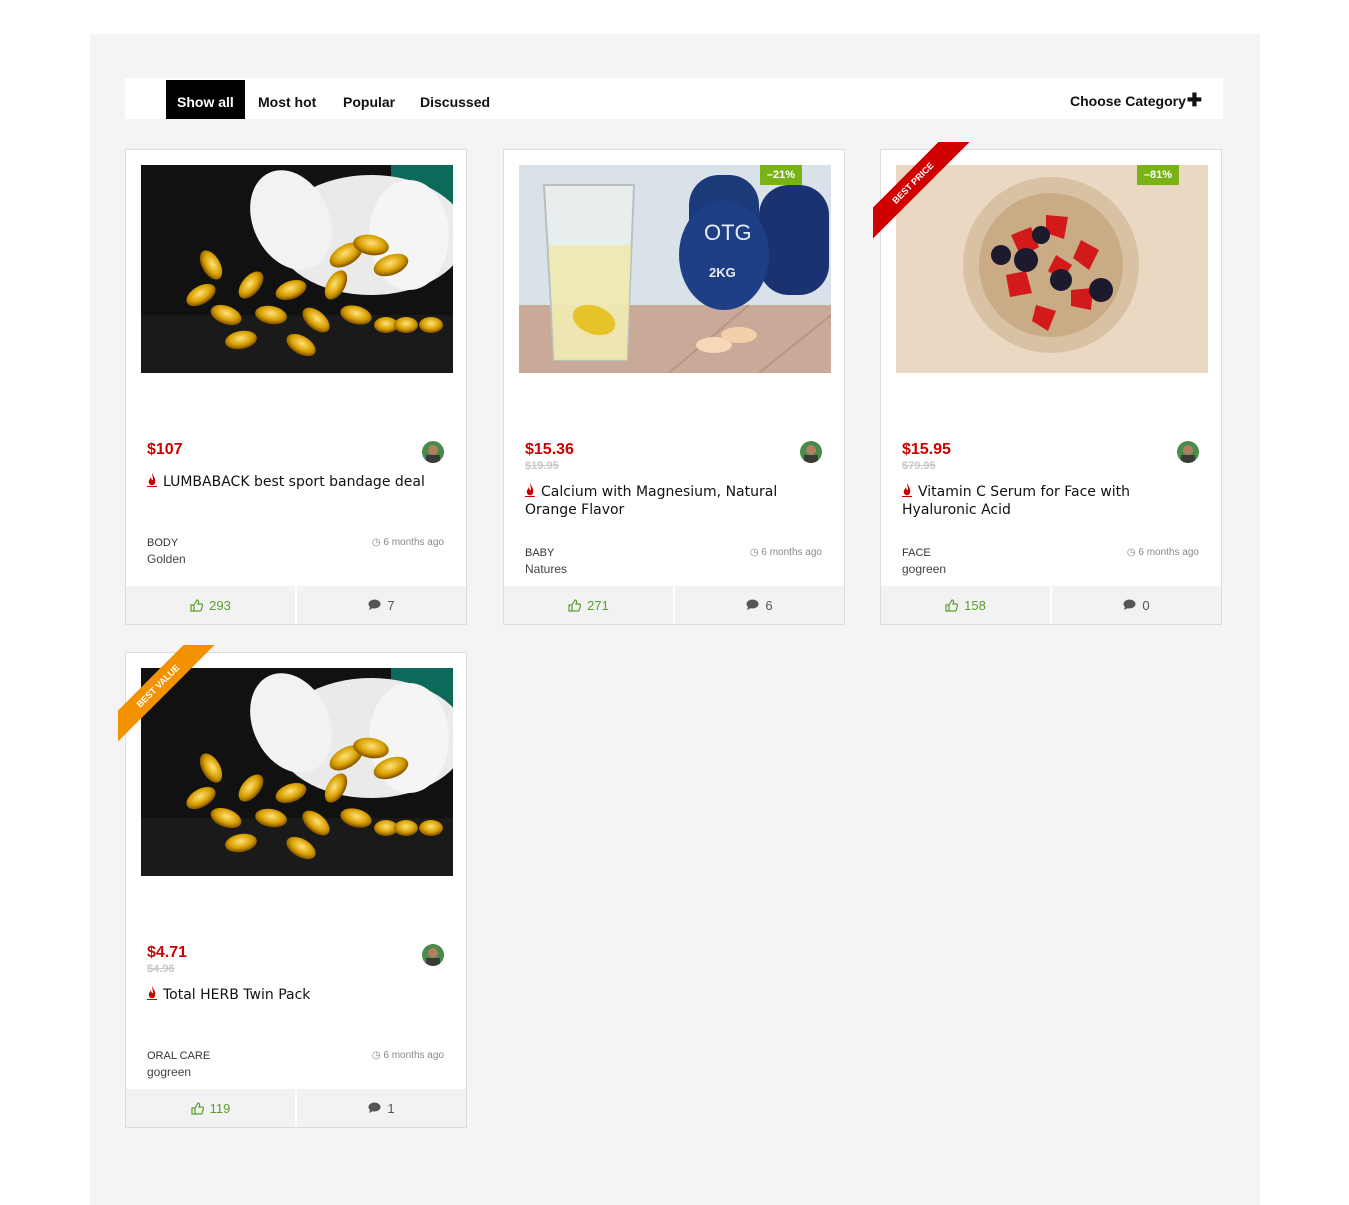 The height and width of the screenshot is (1205, 1349). I want to click on deal-category: BODY, so click(162, 543).